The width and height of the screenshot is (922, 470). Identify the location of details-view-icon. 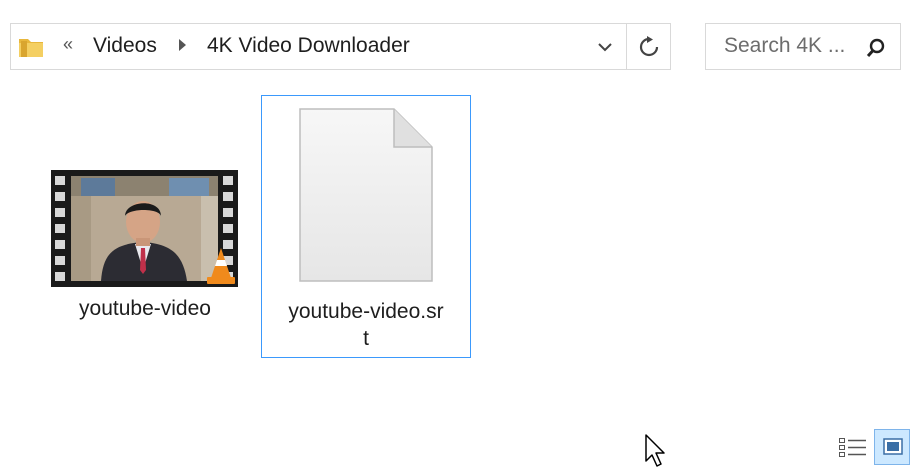
(853, 448).